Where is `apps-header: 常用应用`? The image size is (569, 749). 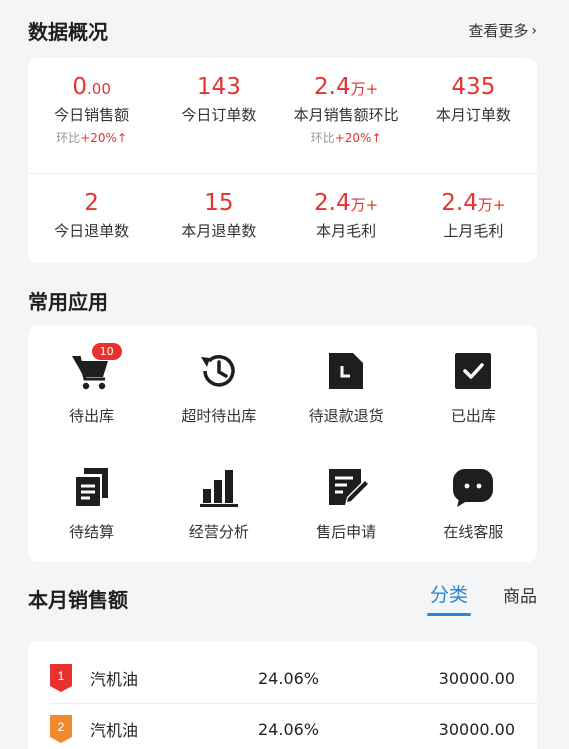
apps-header: 常用应用 is located at coordinates (282, 300).